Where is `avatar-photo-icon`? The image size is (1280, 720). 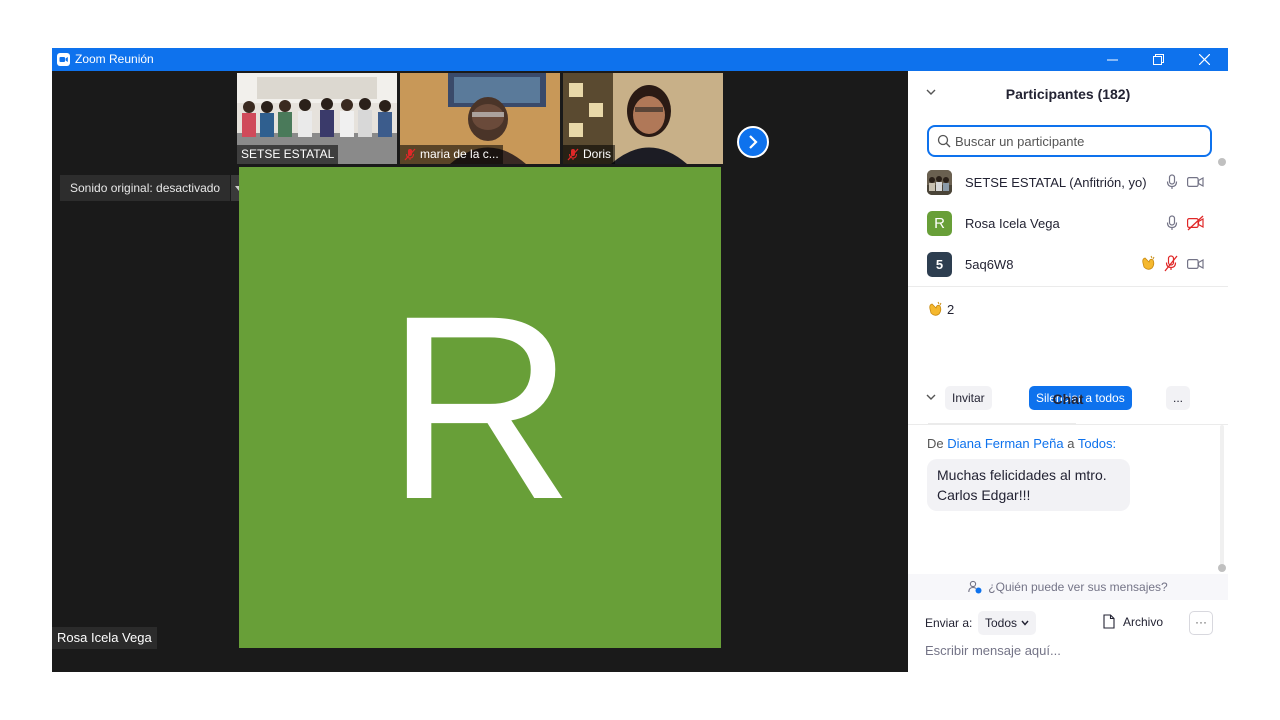 avatar-photo-icon is located at coordinates (939, 182).